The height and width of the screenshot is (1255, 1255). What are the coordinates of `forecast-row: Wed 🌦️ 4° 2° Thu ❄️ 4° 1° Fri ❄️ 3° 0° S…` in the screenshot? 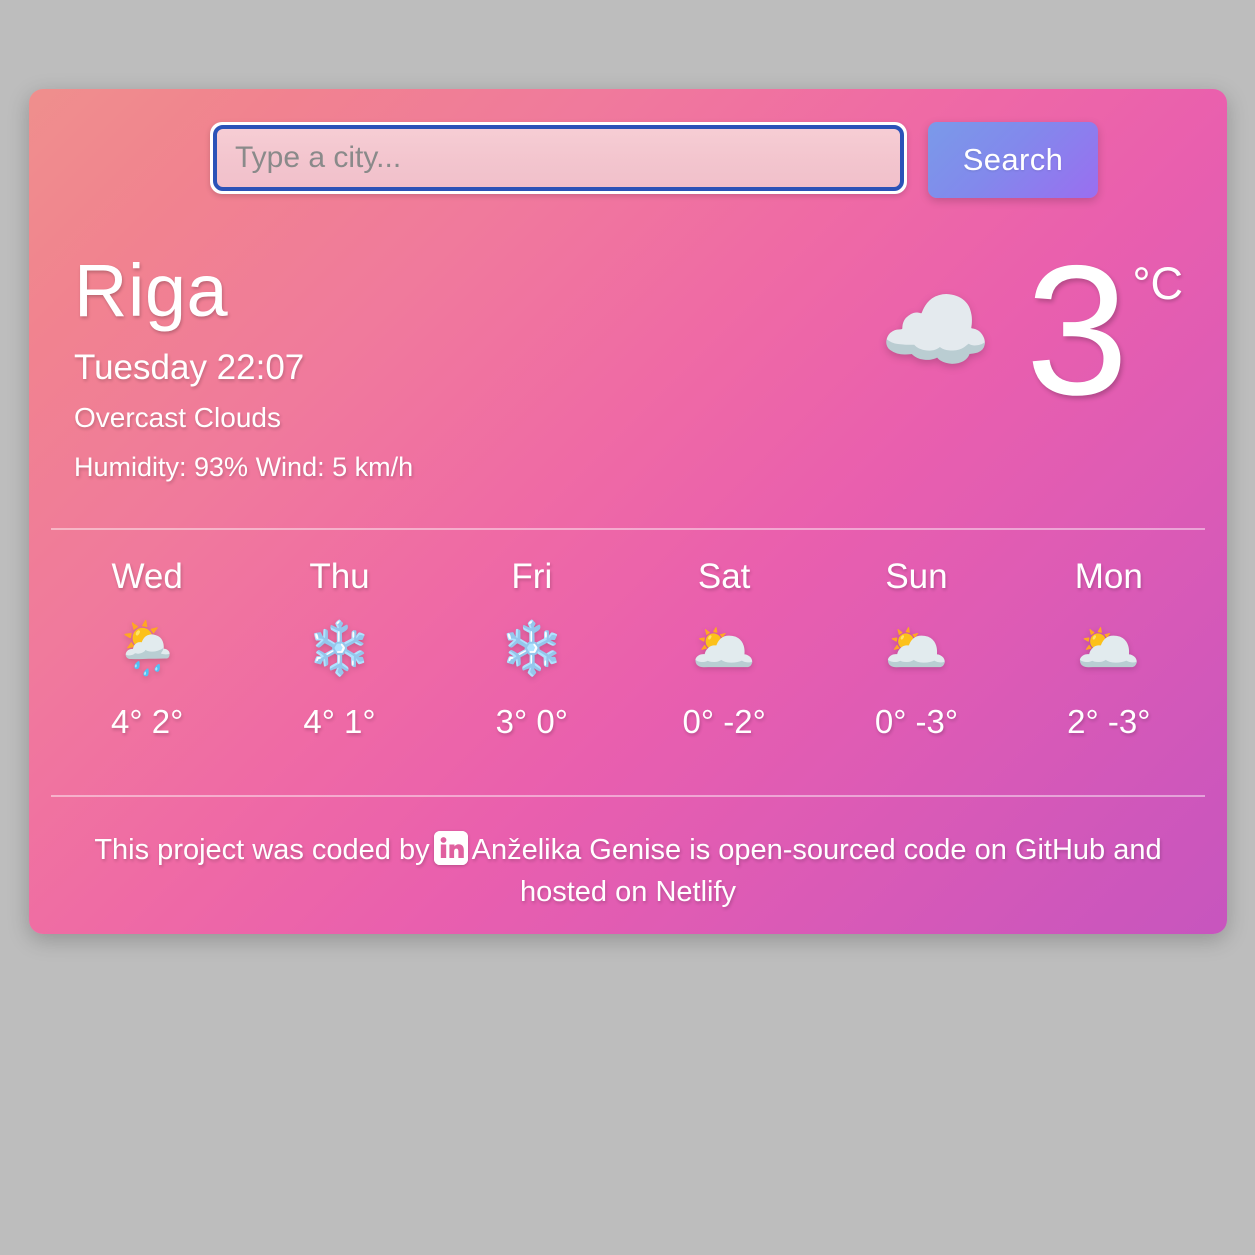 It's located at (628, 649).